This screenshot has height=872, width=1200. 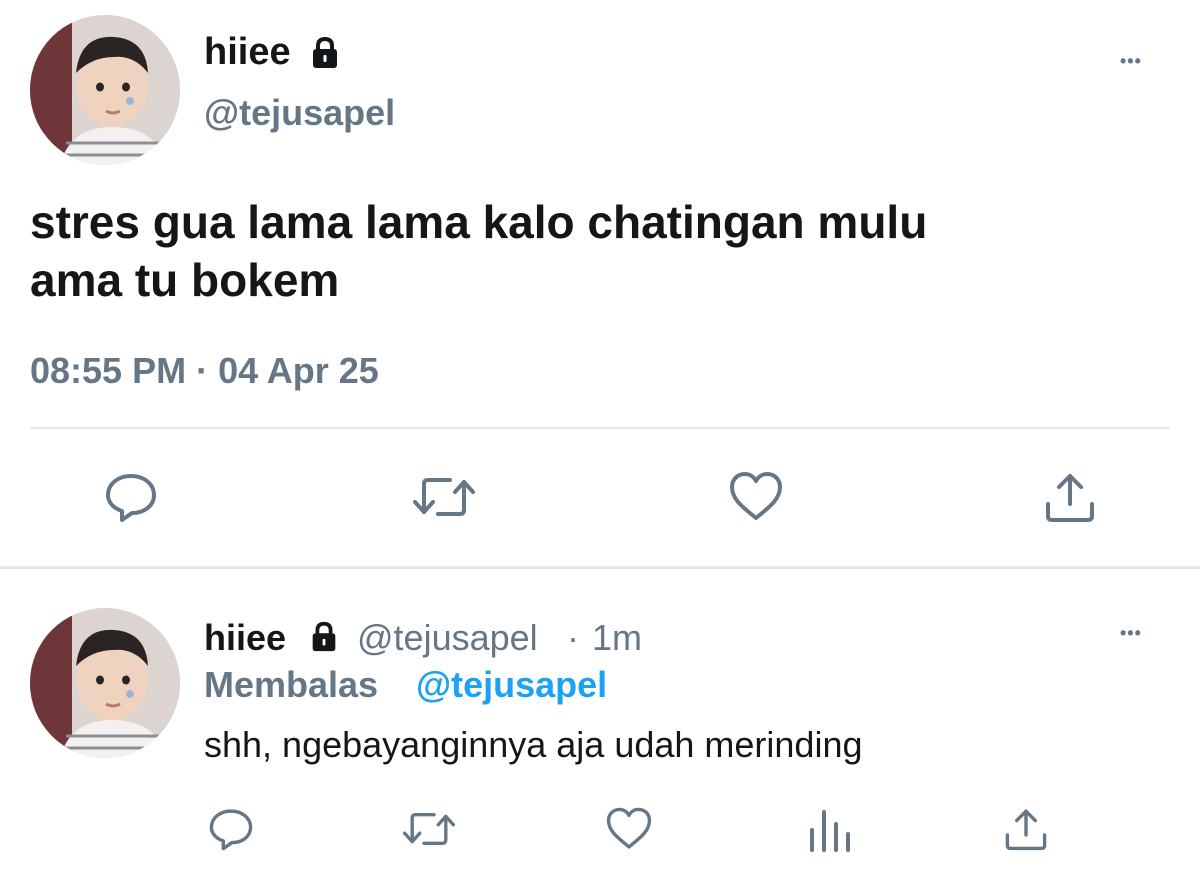 What do you see at coordinates (600, 567) in the screenshot?
I see `thread-divider` at bounding box center [600, 567].